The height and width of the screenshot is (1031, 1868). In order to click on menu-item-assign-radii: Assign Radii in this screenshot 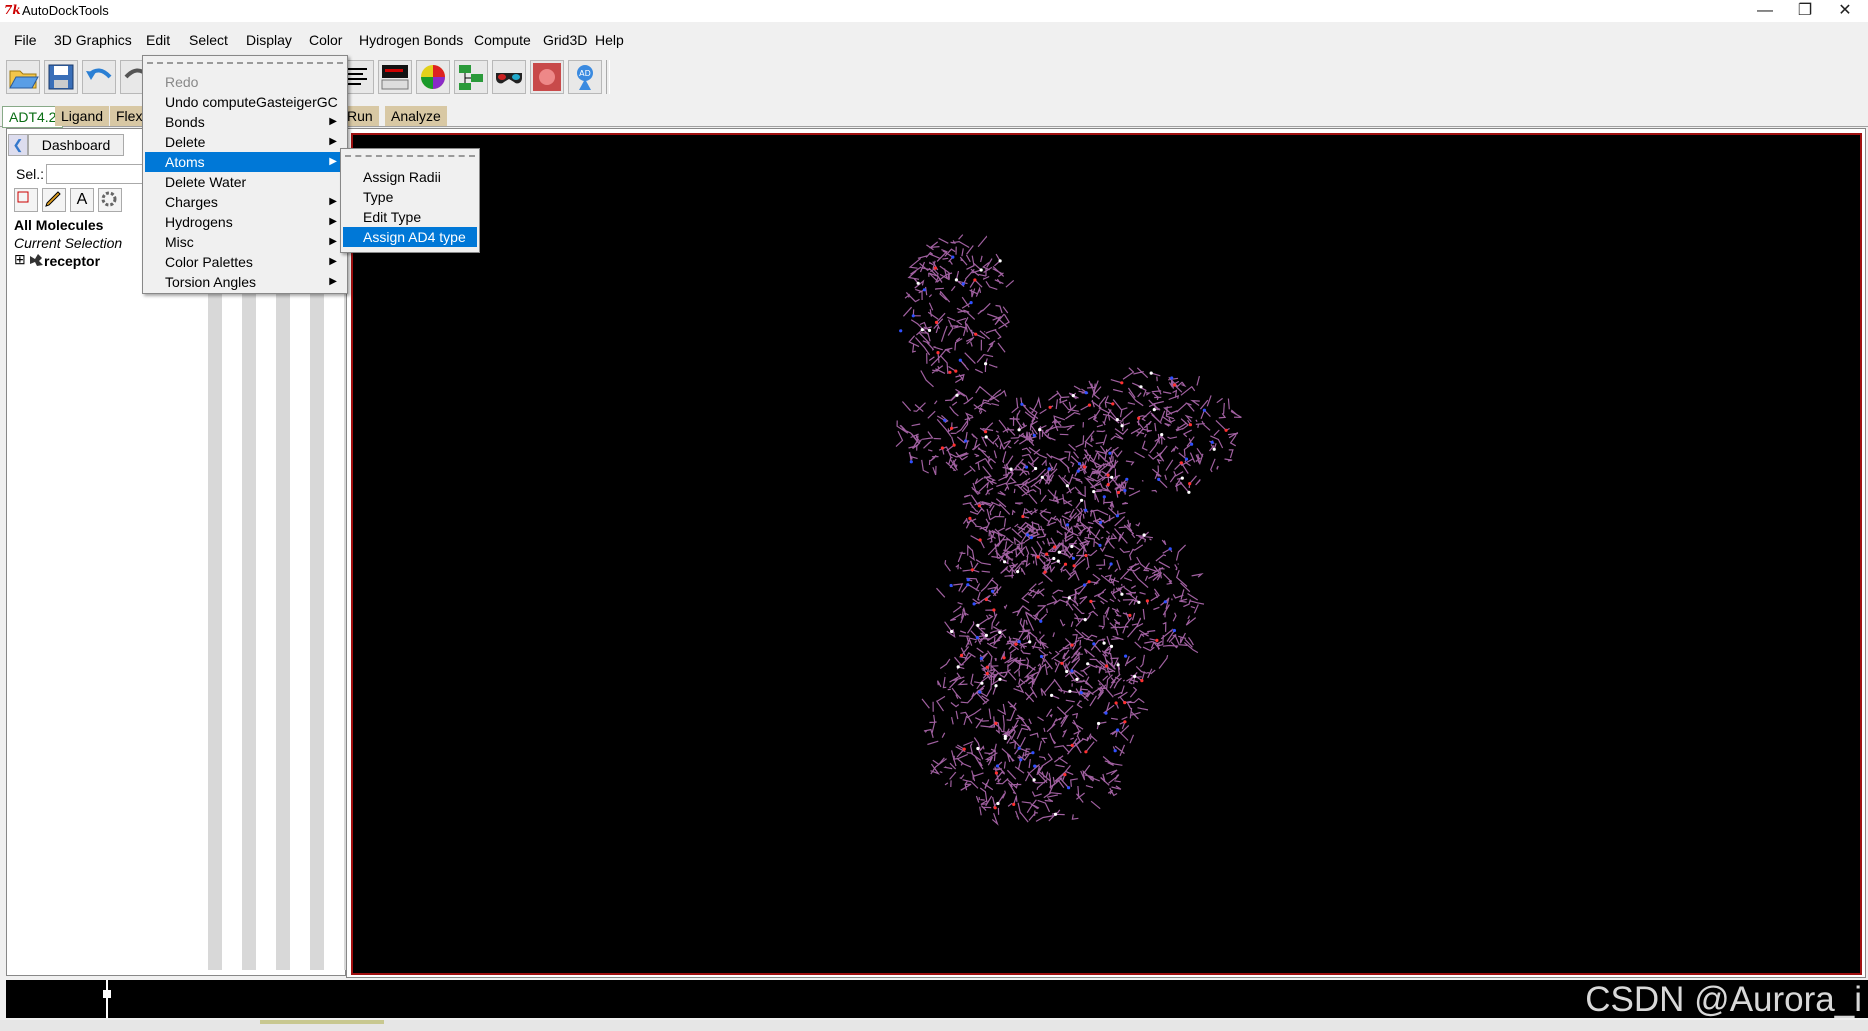, I will do `click(410, 177)`.